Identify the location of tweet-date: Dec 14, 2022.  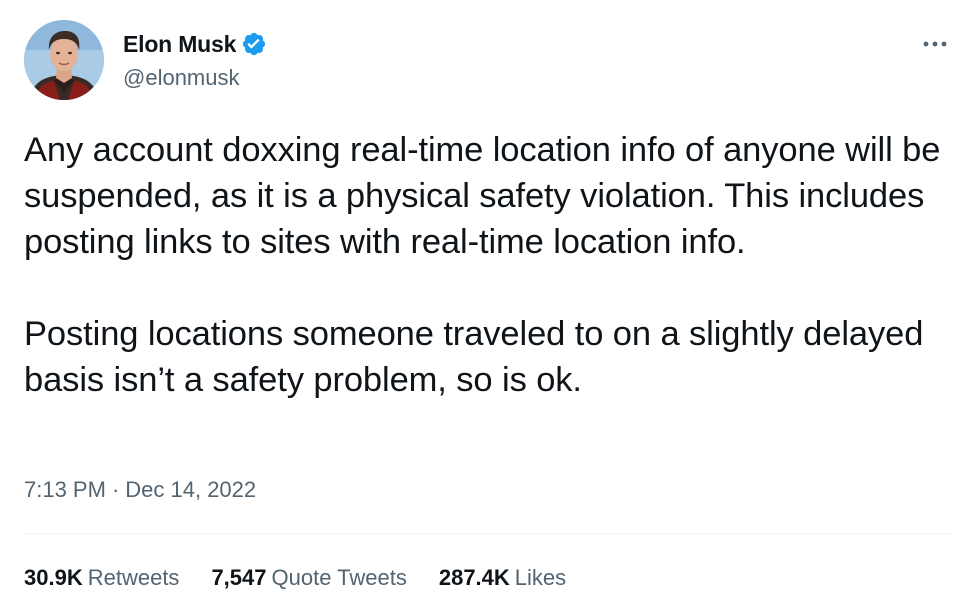
(190, 490).